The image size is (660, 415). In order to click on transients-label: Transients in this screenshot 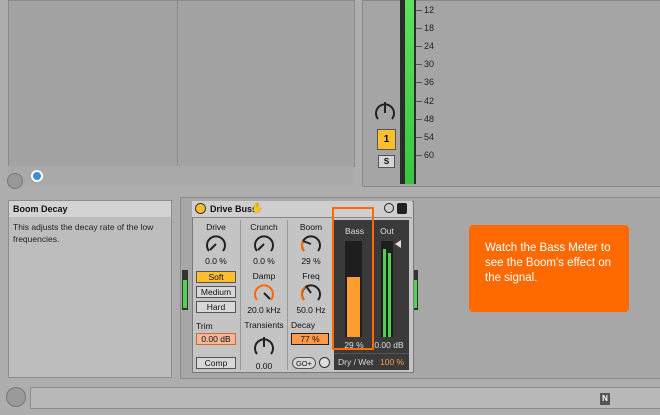, I will do `click(264, 325)`.